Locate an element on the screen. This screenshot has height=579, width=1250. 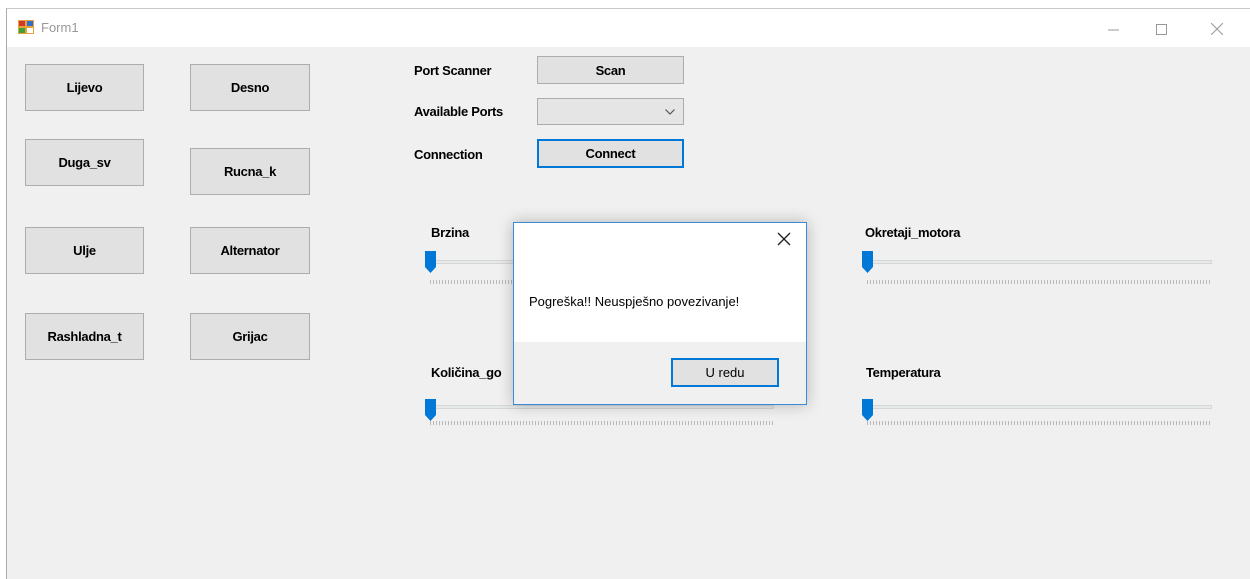
desno-button: Desno is located at coordinates (250, 87).